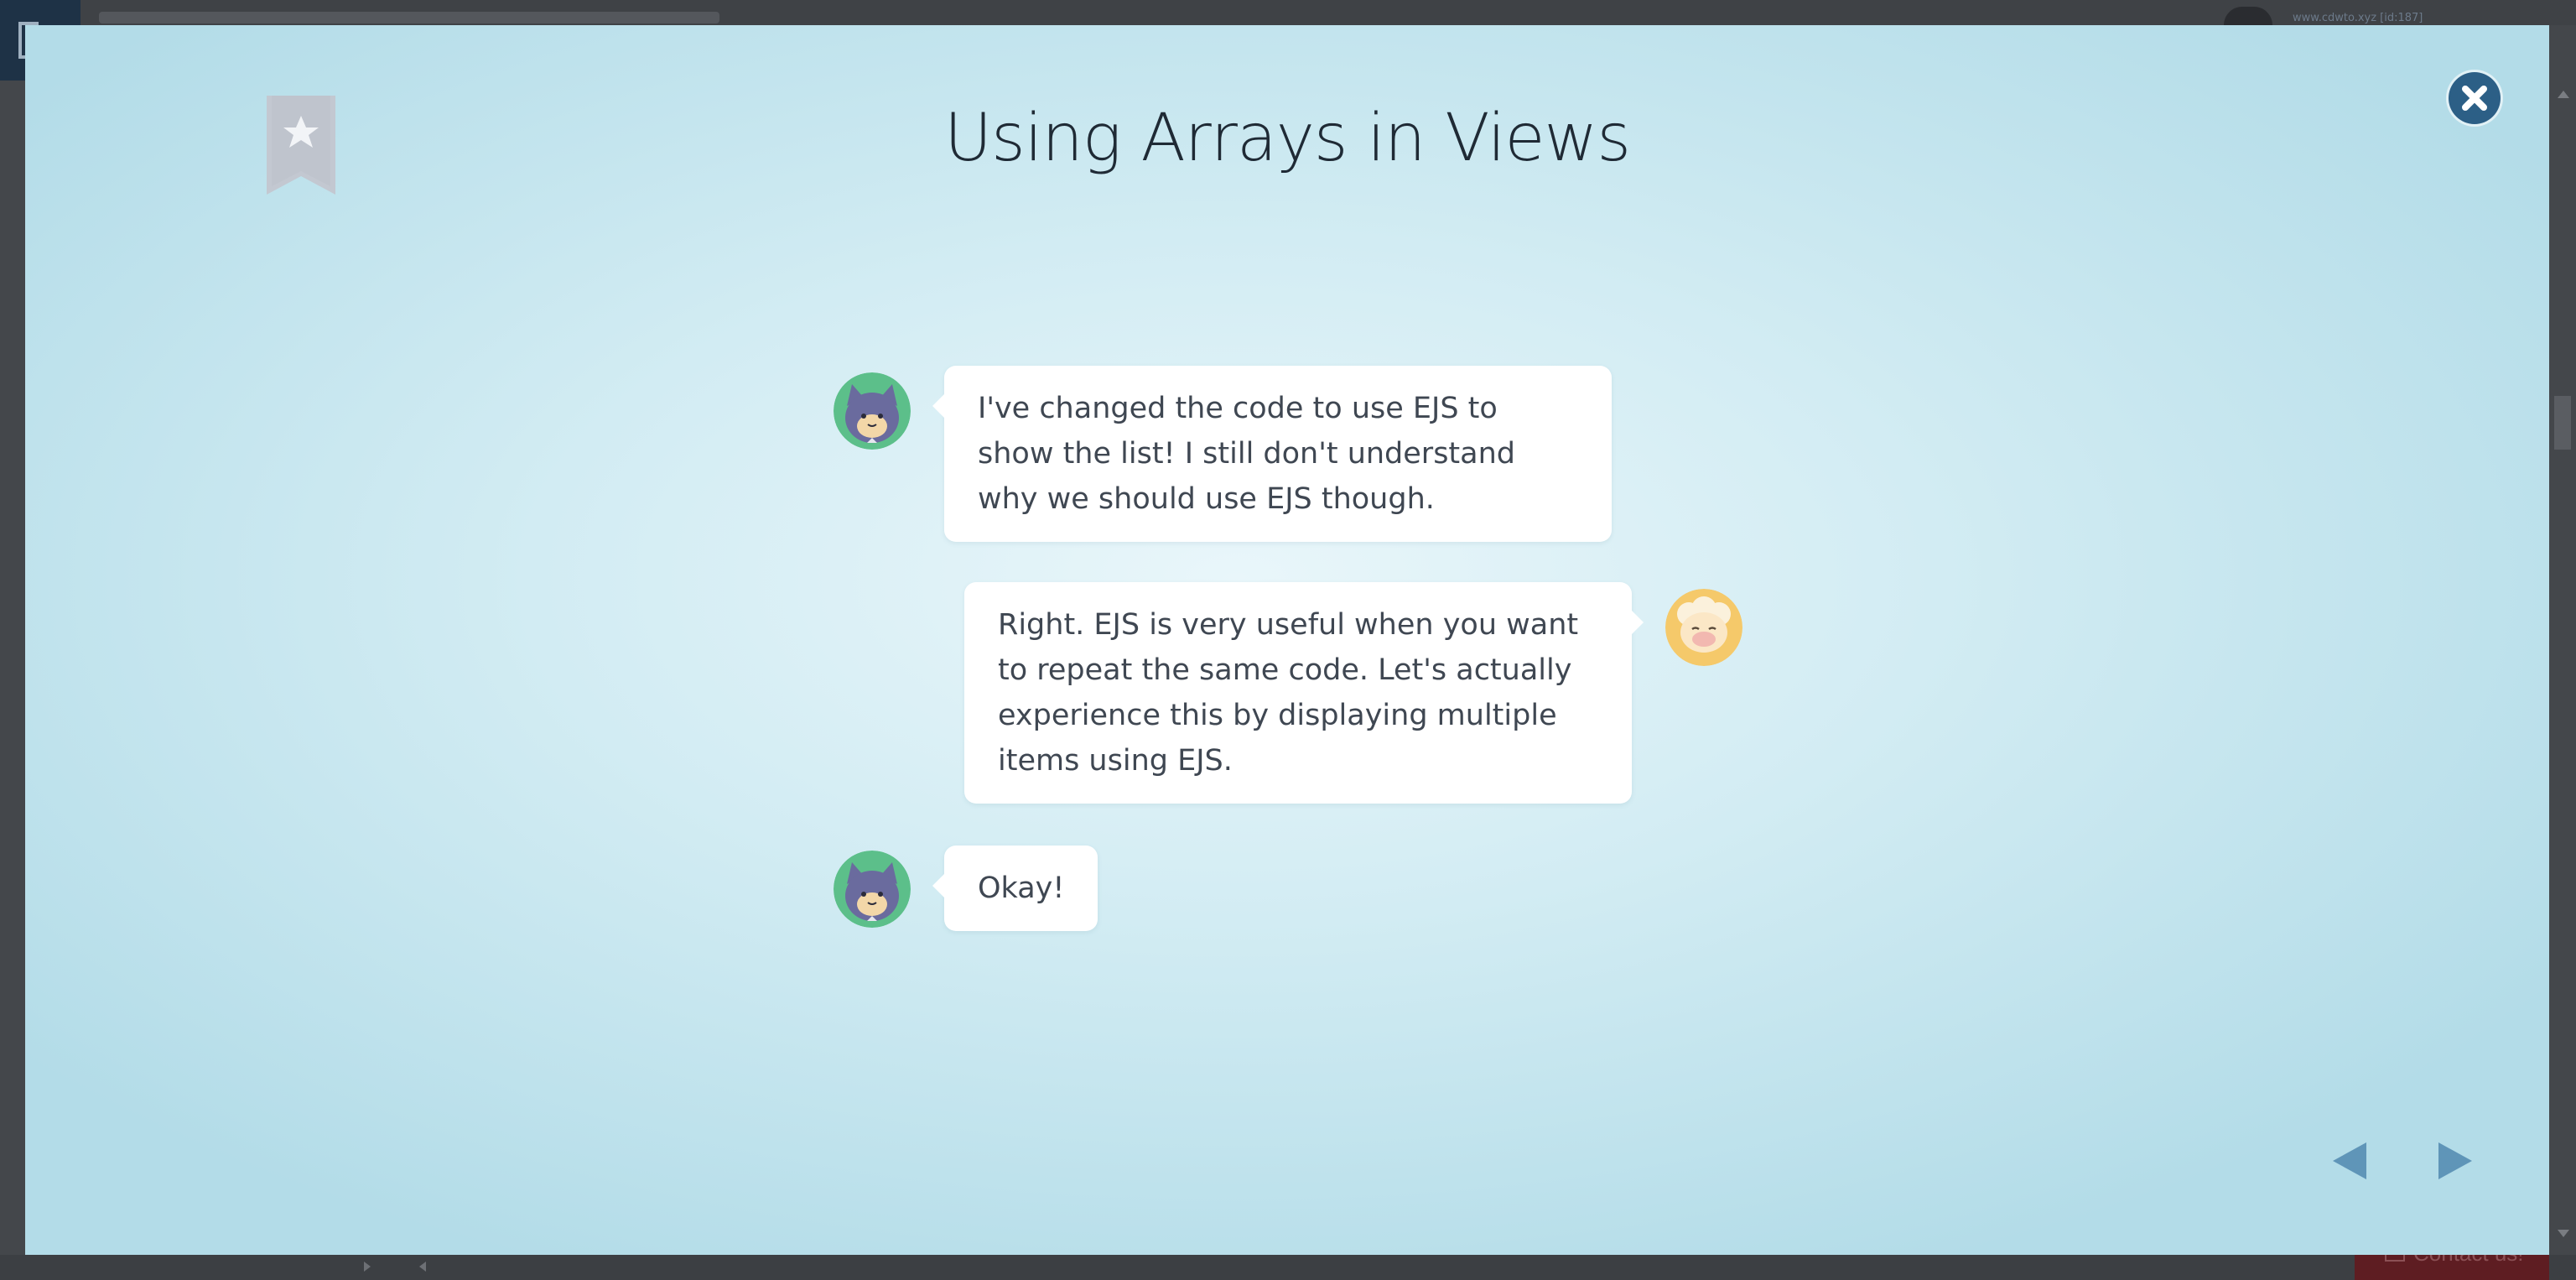 The height and width of the screenshot is (1280, 2576). Describe the element at coordinates (422, 1267) in the screenshot. I see `scroll-left-icon` at that location.